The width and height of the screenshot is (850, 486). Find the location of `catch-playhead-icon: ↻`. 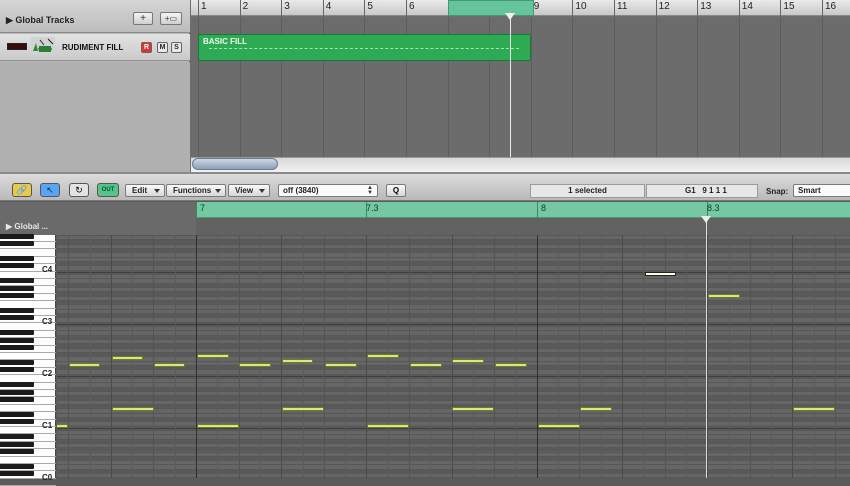

catch-playhead-icon: ↻ is located at coordinates (79, 190).